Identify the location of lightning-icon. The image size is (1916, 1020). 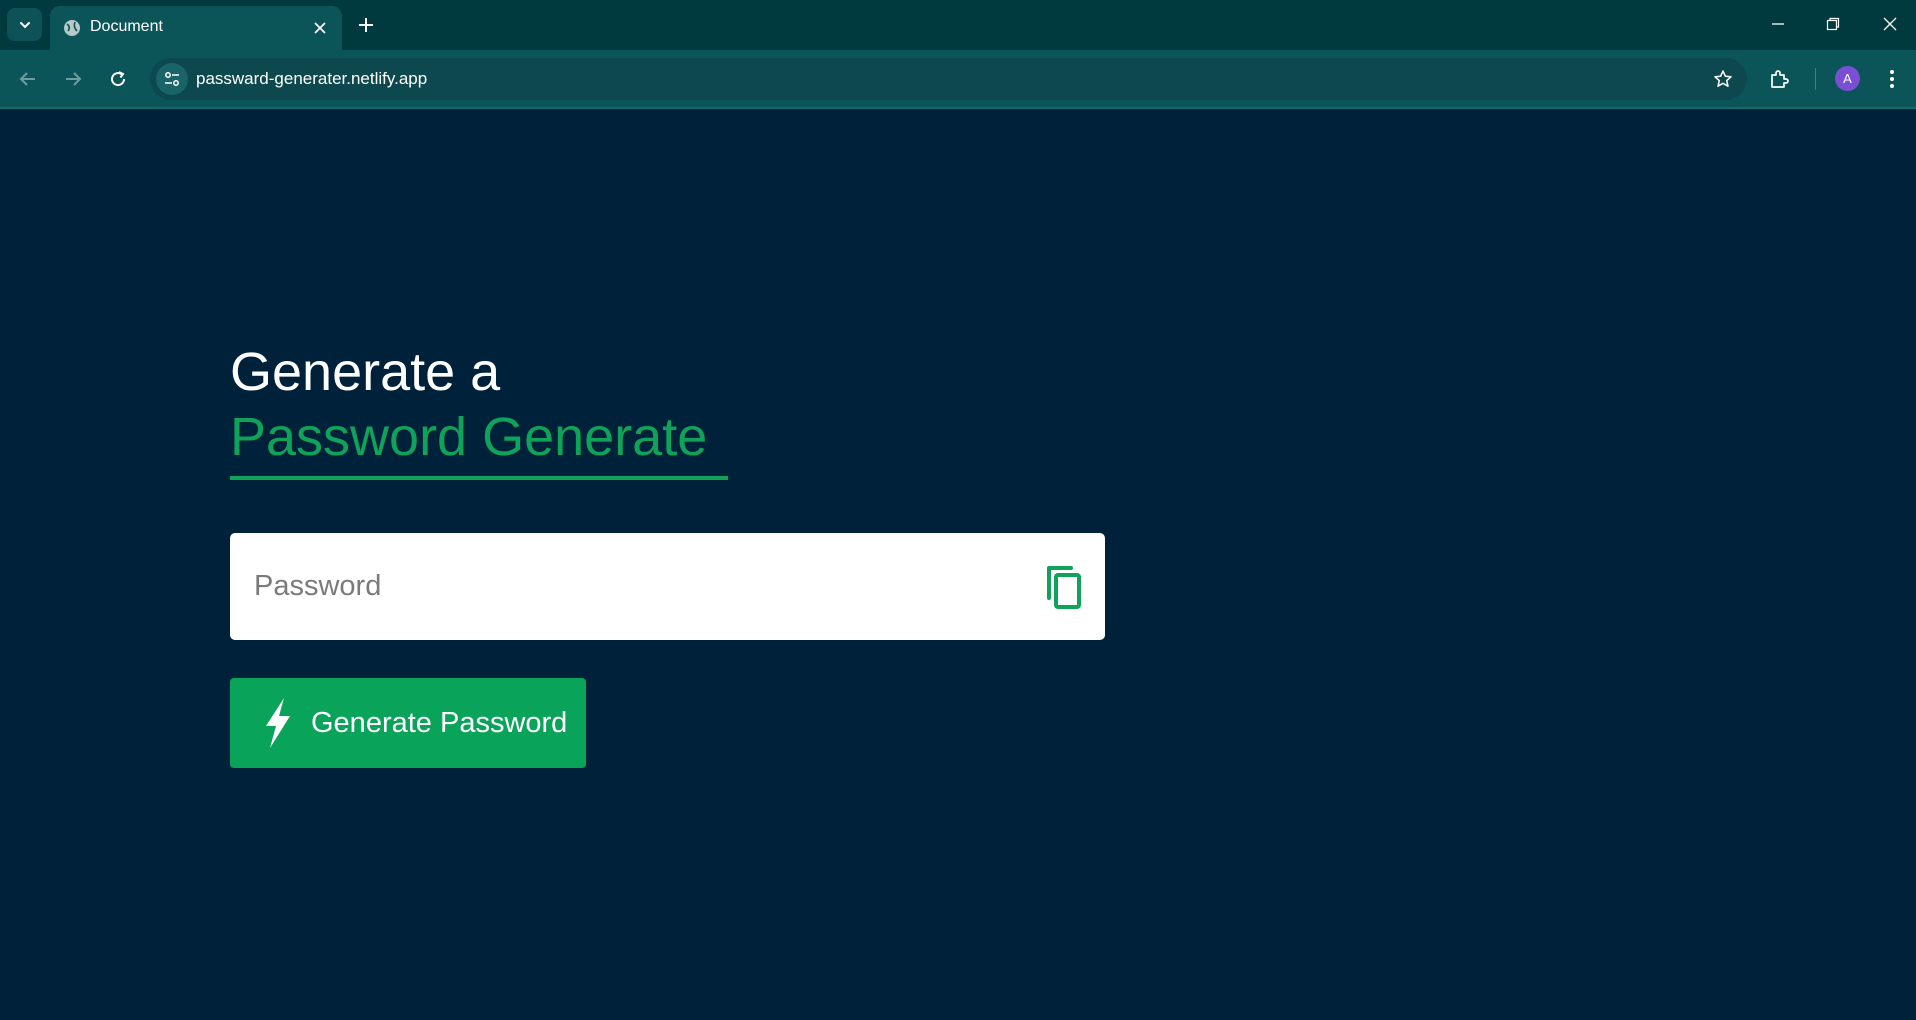
(278, 723).